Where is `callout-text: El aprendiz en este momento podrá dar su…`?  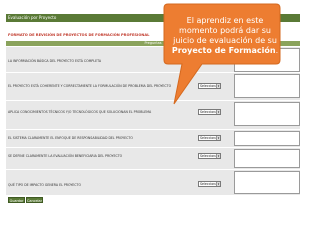 callout-text: El aprendiz en este momento podrá dar su… is located at coordinates (225, 36).